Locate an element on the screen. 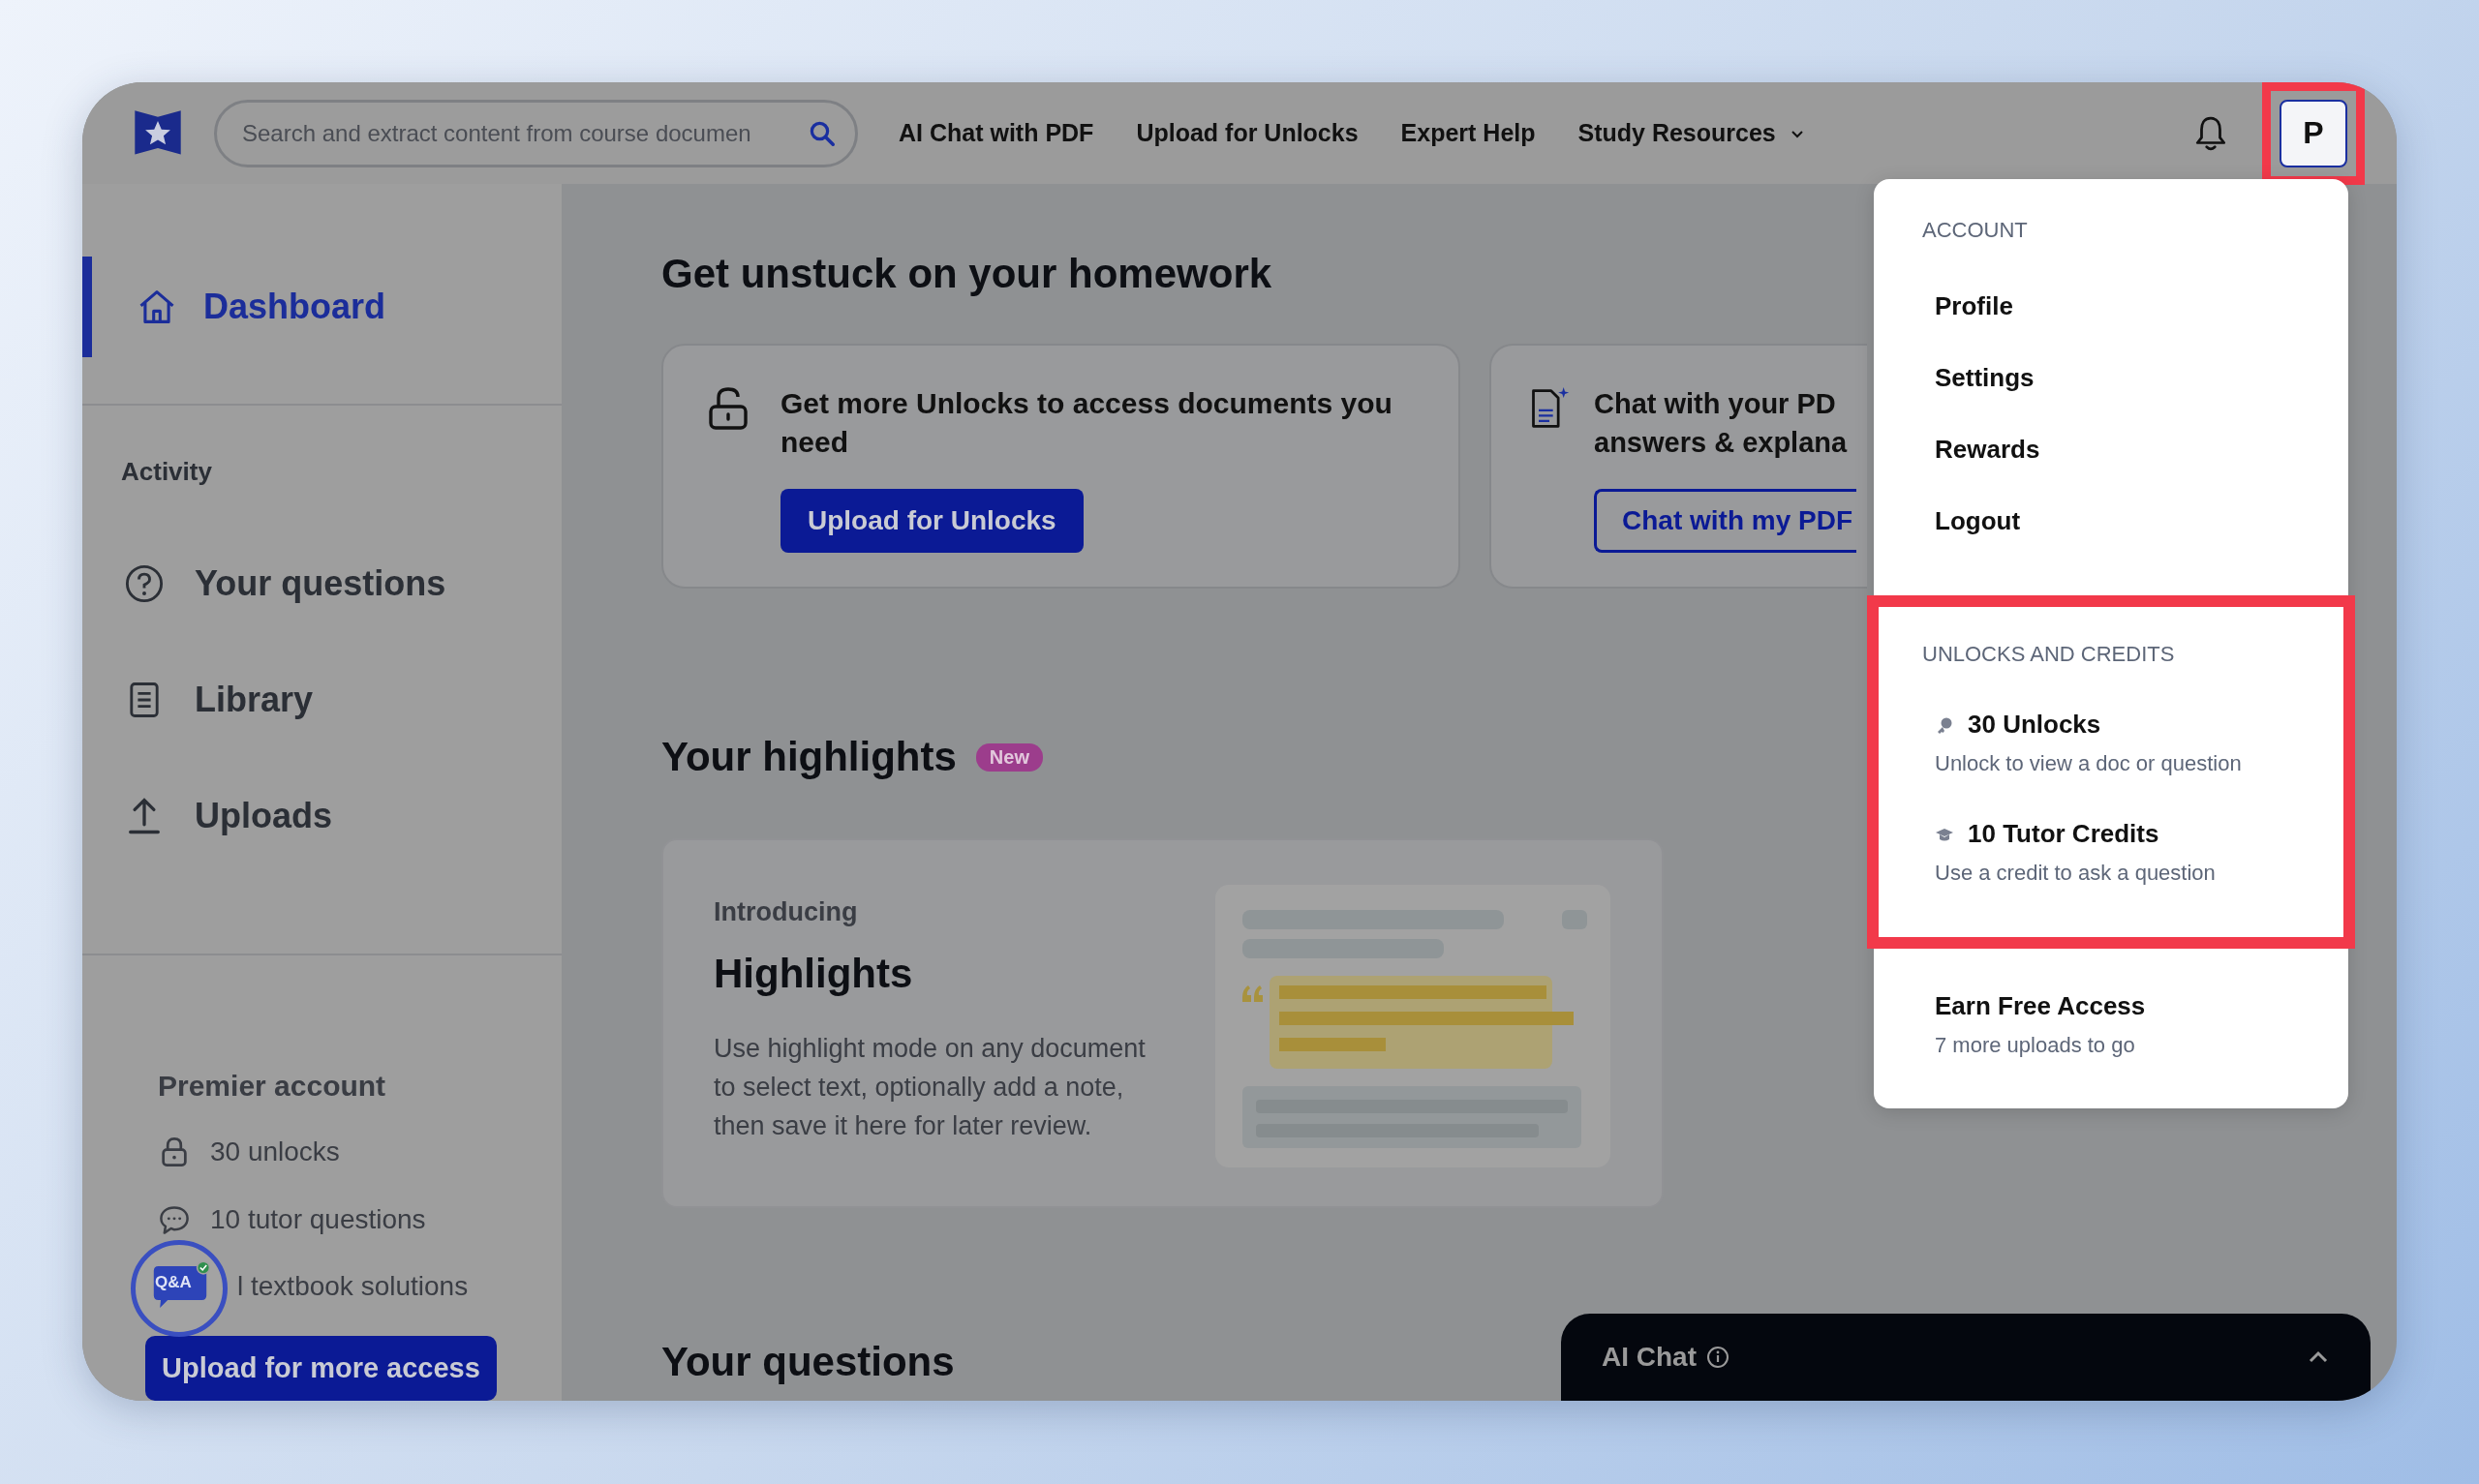 This screenshot has height=1484, width=2479. card-title: Chat with your PD answers & explana is located at coordinates (1721, 423).